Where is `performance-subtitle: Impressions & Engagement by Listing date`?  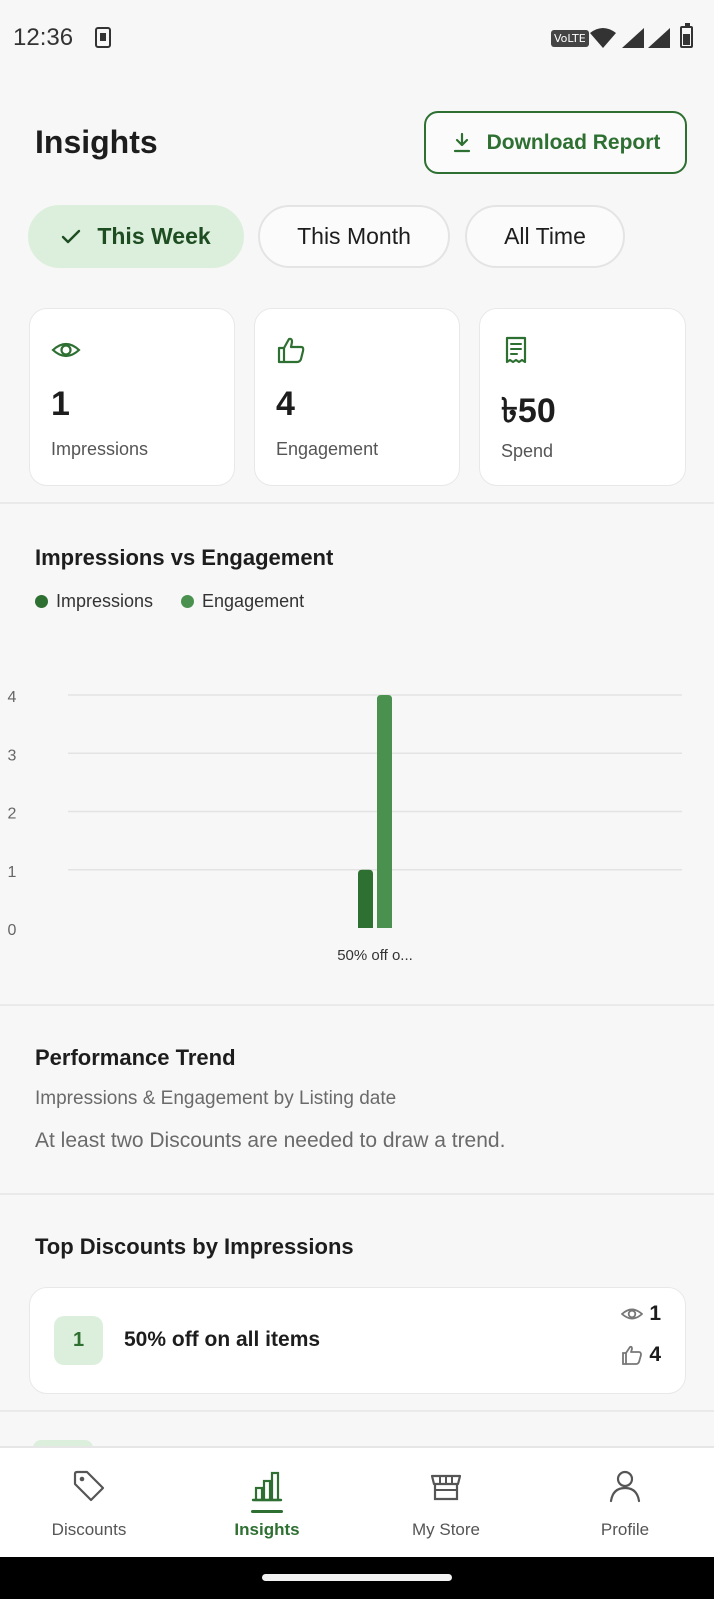 performance-subtitle: Impressions & Engagement by Listing date is located at coordinates (216, 1098).